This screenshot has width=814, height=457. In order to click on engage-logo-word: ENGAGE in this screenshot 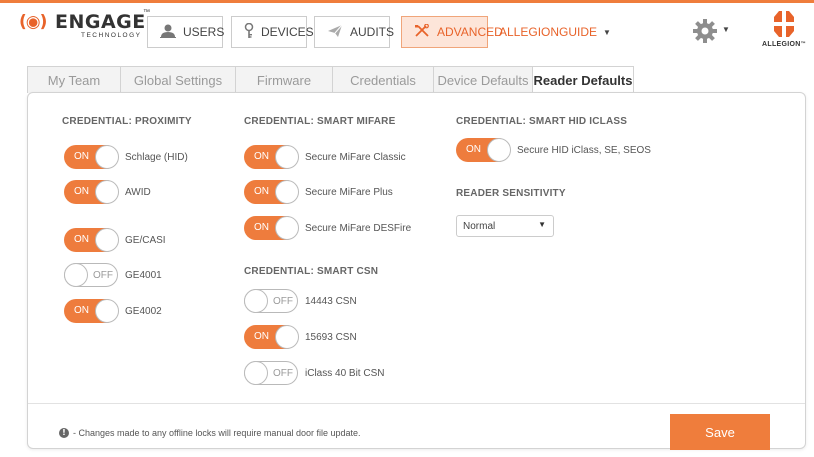, I will do `click(100, 22)`.